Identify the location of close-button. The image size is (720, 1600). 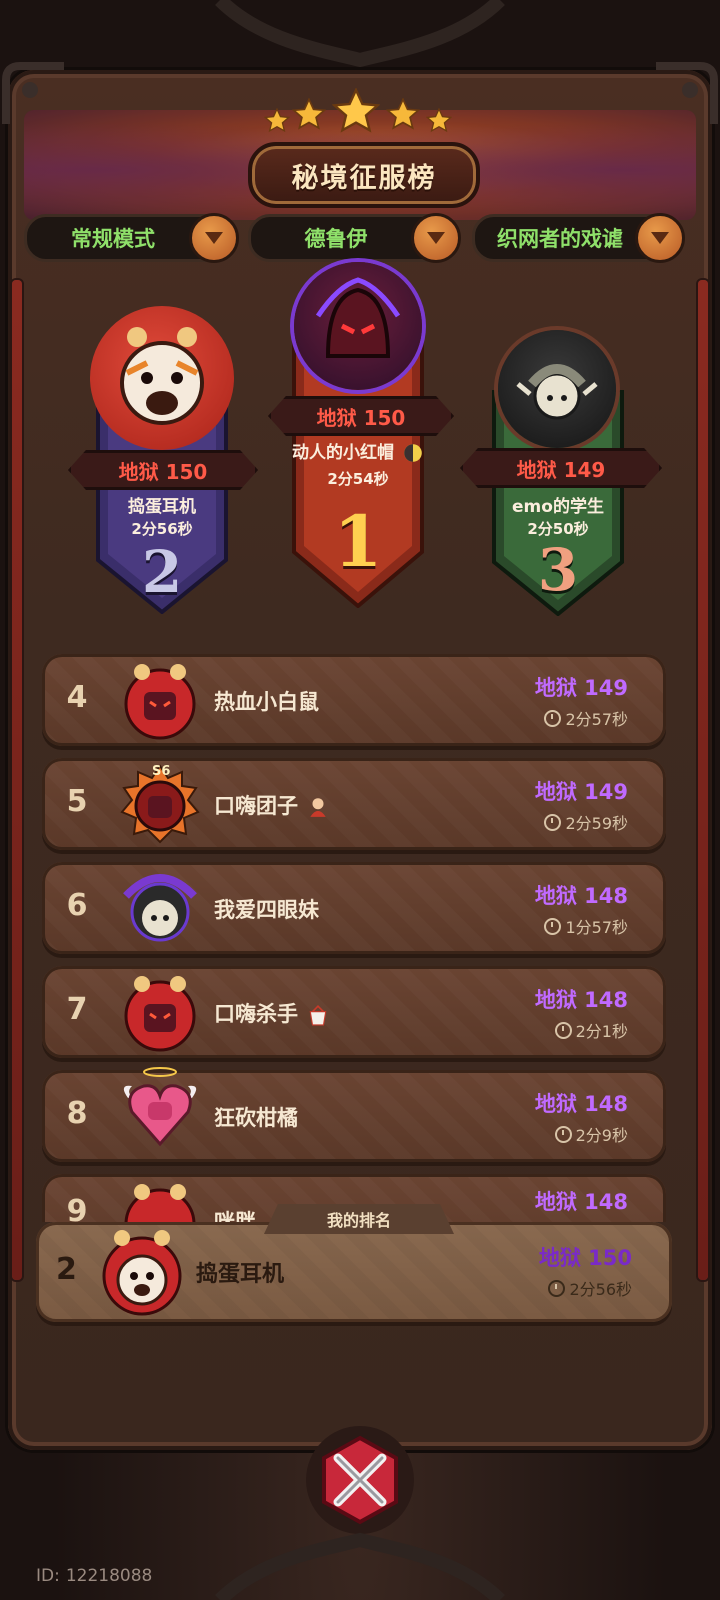
(360, 1480).